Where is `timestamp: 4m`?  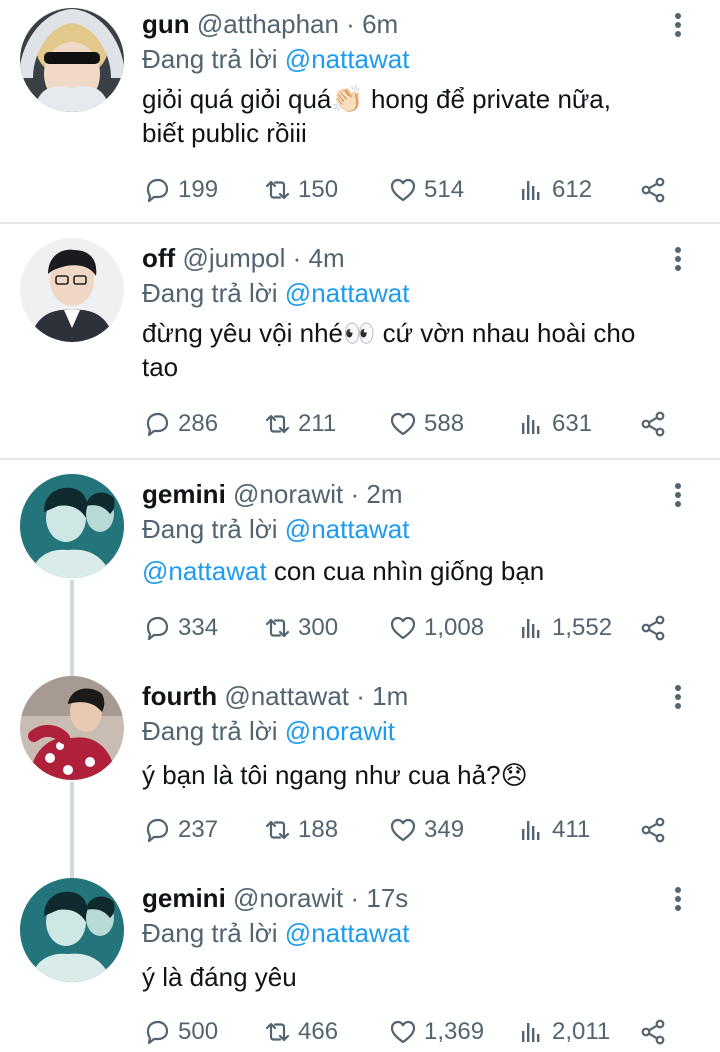 timestamp: 4m is located at coordinates (327, 258).